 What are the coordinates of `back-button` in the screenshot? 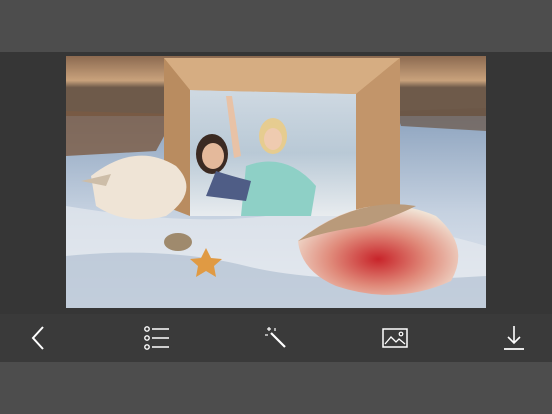 It's located at (38, 338).